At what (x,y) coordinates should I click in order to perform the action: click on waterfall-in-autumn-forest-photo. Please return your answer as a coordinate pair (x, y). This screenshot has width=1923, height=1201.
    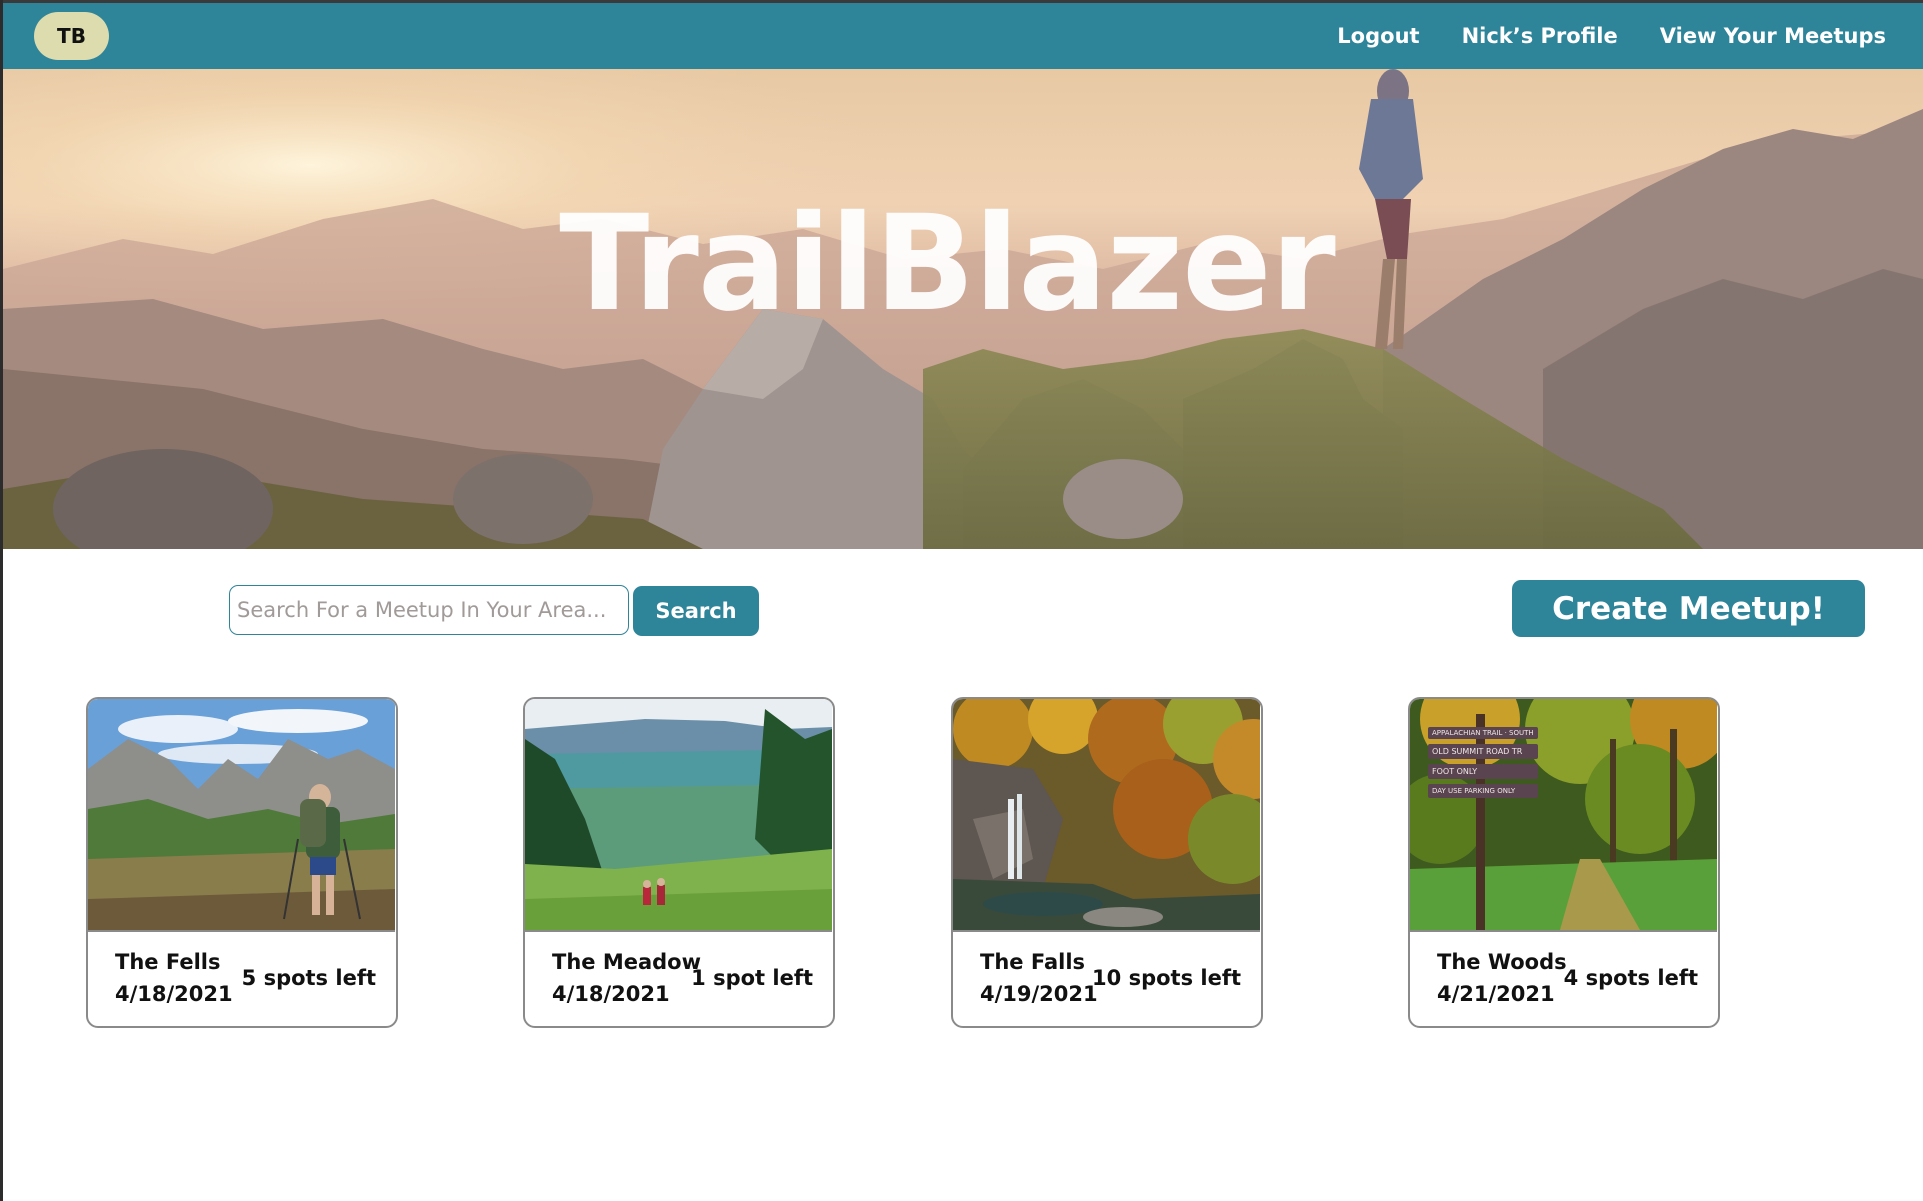
    Looking at the image, I should click on (1106, 814).